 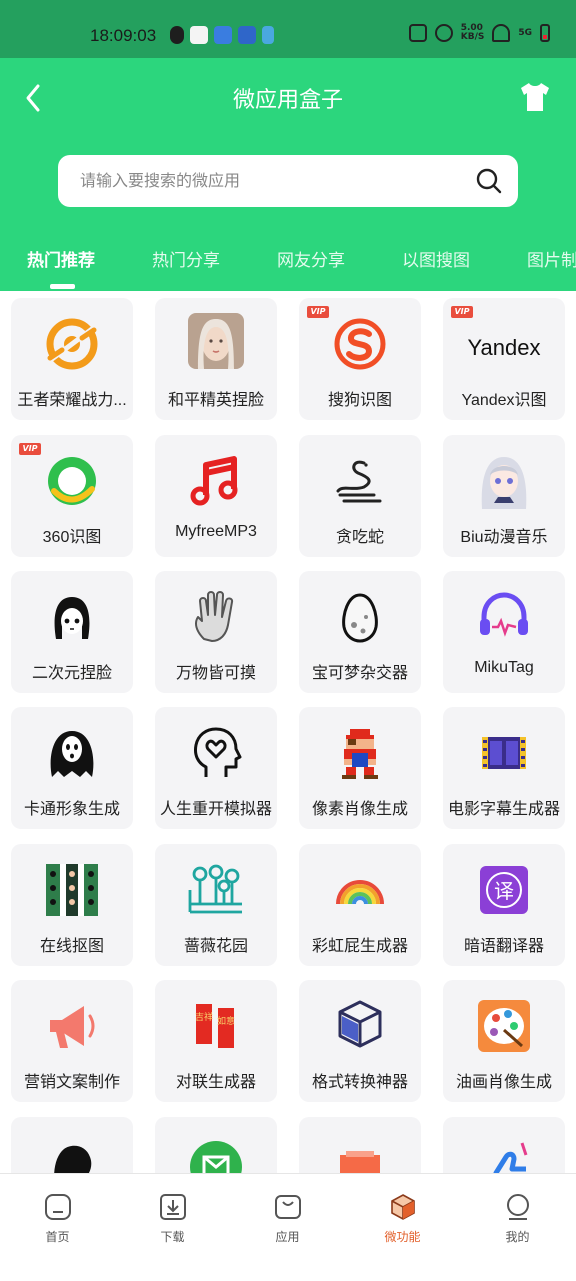 I want to click on search-box, so click(x=288, y=182).